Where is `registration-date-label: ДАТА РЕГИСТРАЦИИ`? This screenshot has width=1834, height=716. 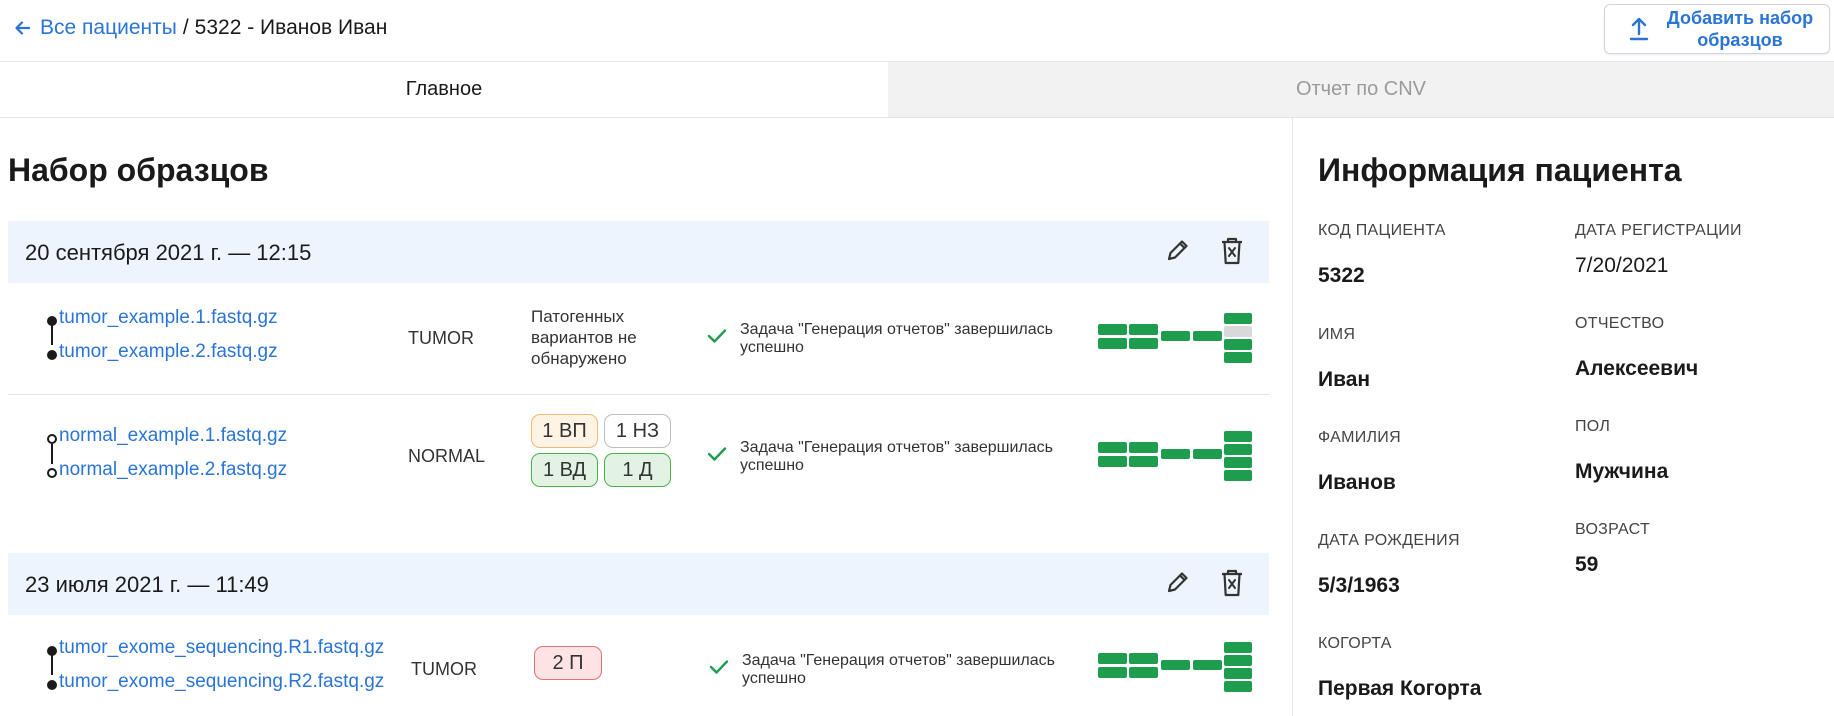
registration-date-label: ДАТА РЕГИСТРАЦИИ is located at coordinates (1658, 230).